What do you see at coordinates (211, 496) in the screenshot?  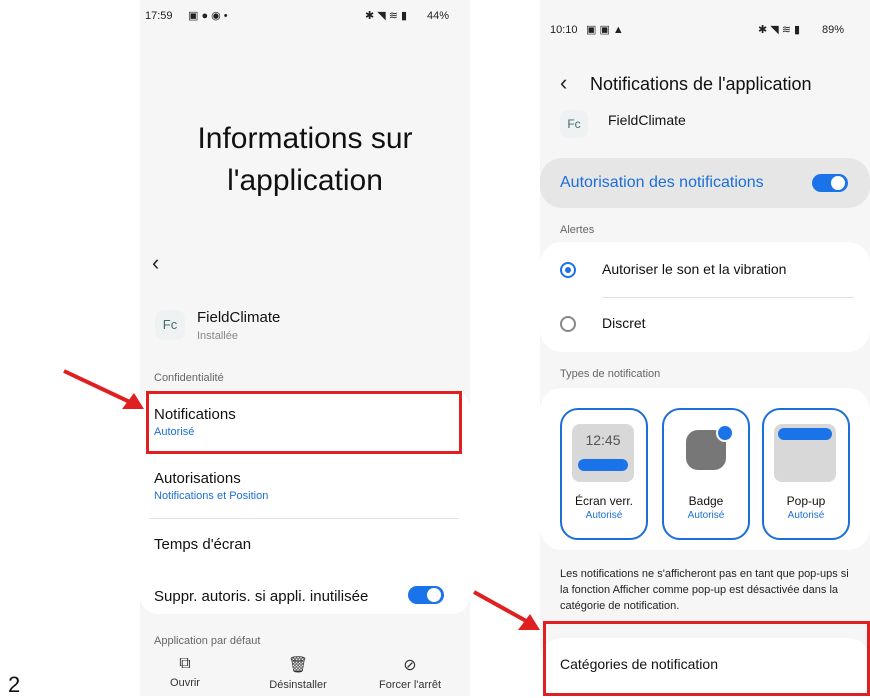 I see `permissions-sub: Notifications et Position` at bounding box center [211, 496].